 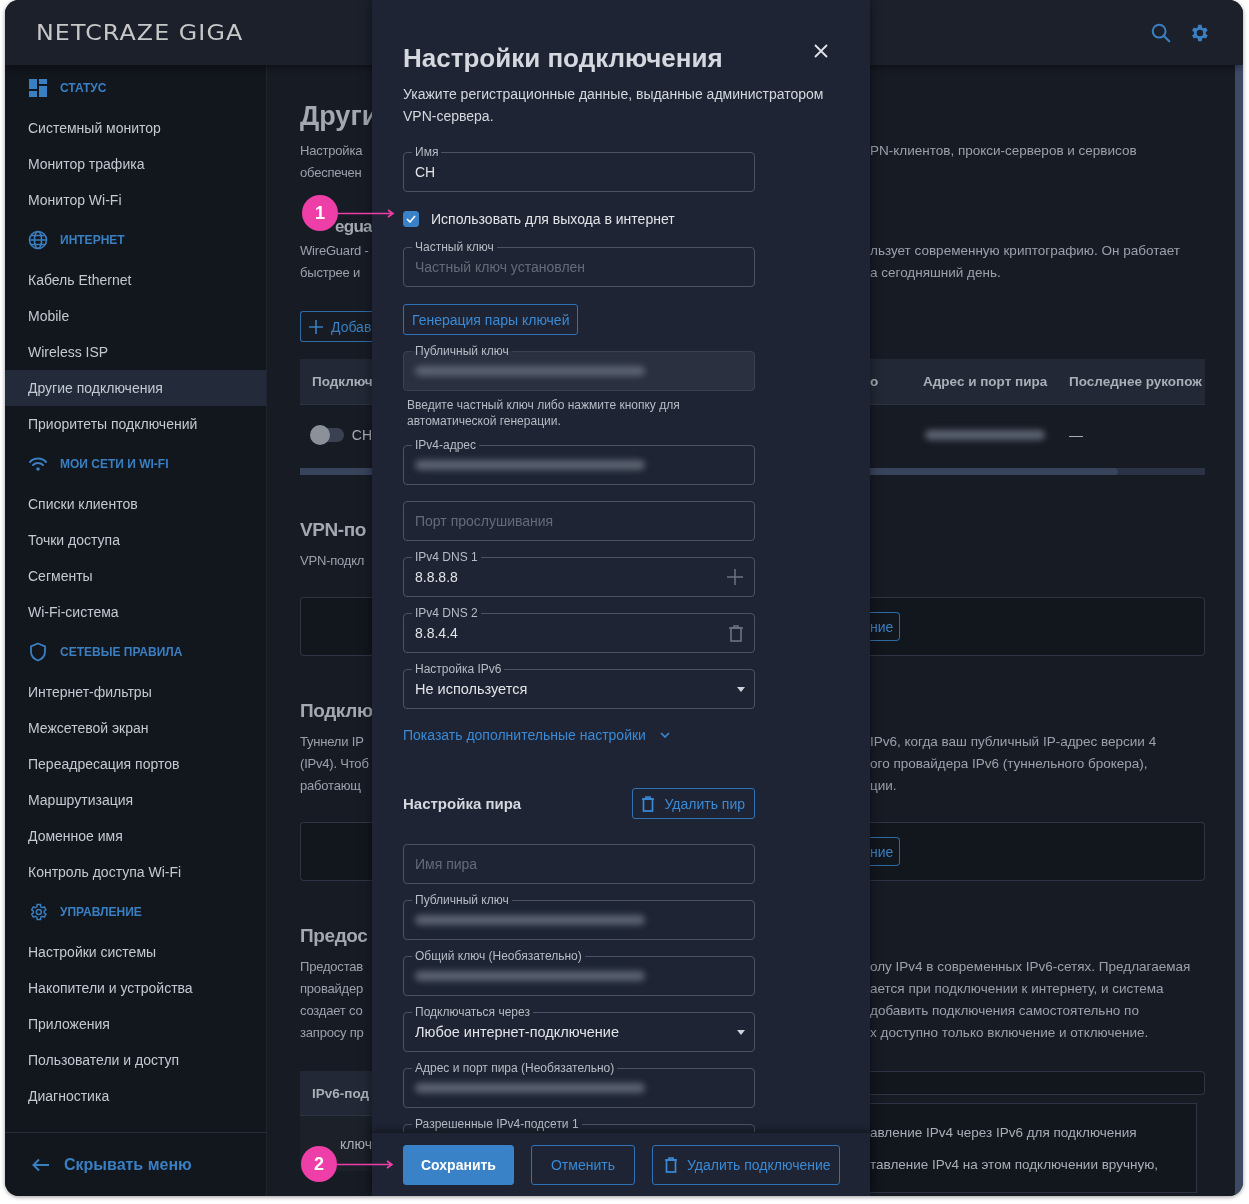 I want to click on scrollbar, so click(x=1239, y=630).